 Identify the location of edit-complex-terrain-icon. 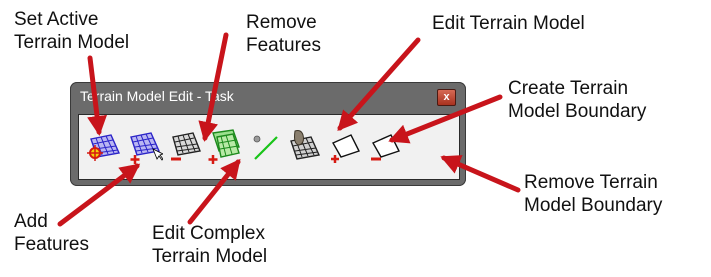
(224, 146).